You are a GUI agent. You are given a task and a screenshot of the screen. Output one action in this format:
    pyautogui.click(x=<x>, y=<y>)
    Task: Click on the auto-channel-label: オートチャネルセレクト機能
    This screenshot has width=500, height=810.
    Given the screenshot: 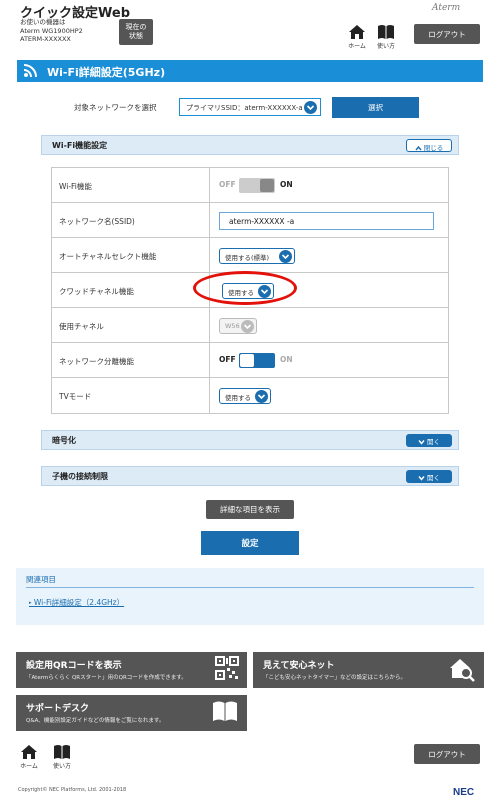 What is the action you would take?
    pyautogui.click(x=131, y=255)
    